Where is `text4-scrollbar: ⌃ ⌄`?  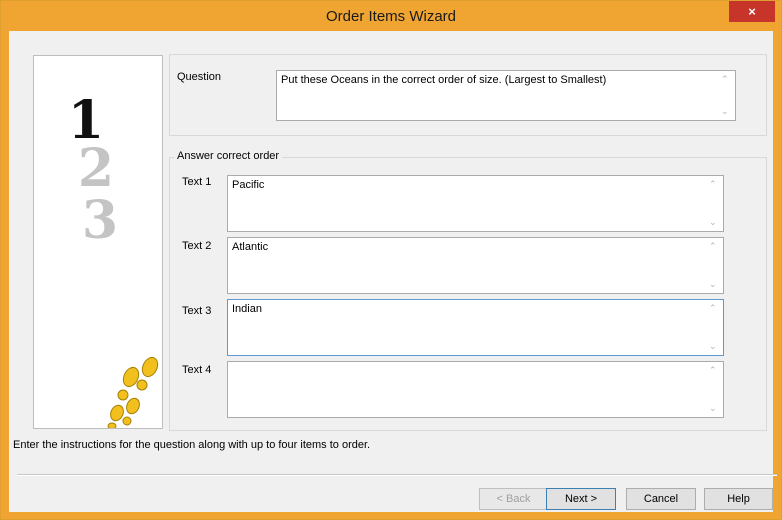 text4-scrollbar: ⌃ ⌄ is located at coordinates (714, 389).